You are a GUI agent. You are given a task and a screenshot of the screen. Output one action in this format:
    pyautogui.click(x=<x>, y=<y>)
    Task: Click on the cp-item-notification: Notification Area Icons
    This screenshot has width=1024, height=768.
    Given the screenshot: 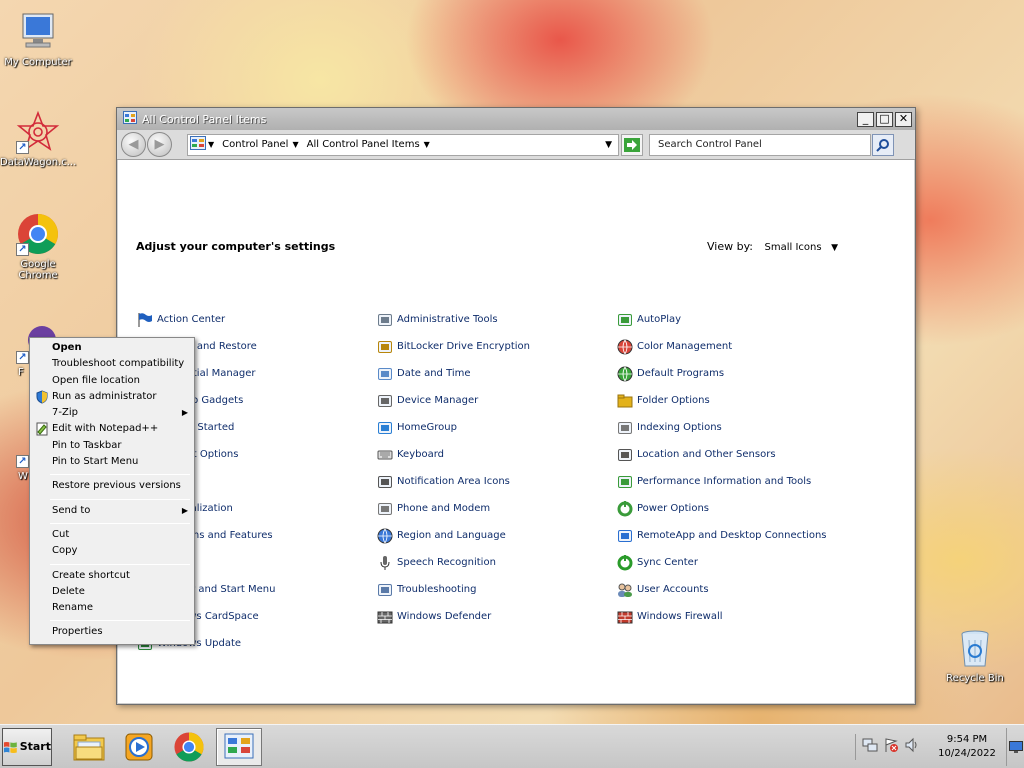 What is the action you would take?
    pyautogui.click(x=453, y=481)
    